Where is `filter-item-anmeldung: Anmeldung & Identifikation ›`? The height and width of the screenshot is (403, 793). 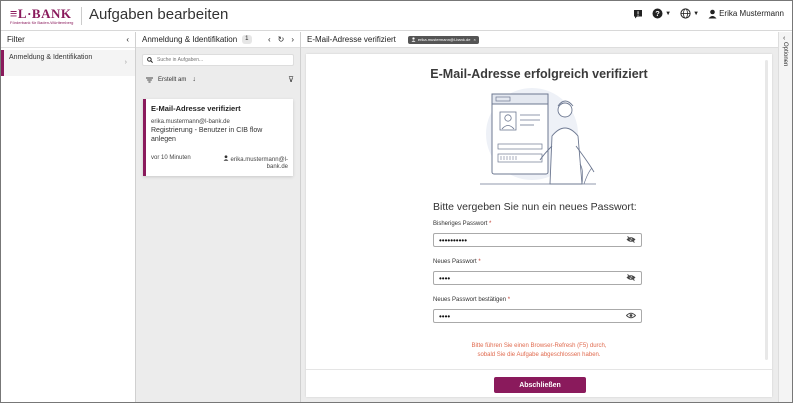
filter-item-anmeldung: Anmeldung & Identifikation › is located at coordinates (68, 63).